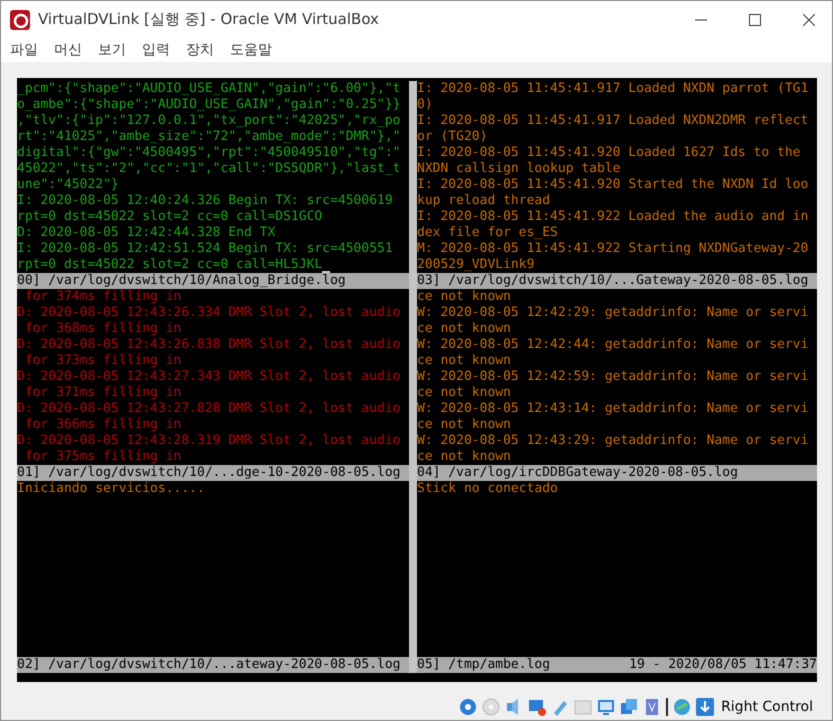  I want to click on separator-icon, so click(667, 707).